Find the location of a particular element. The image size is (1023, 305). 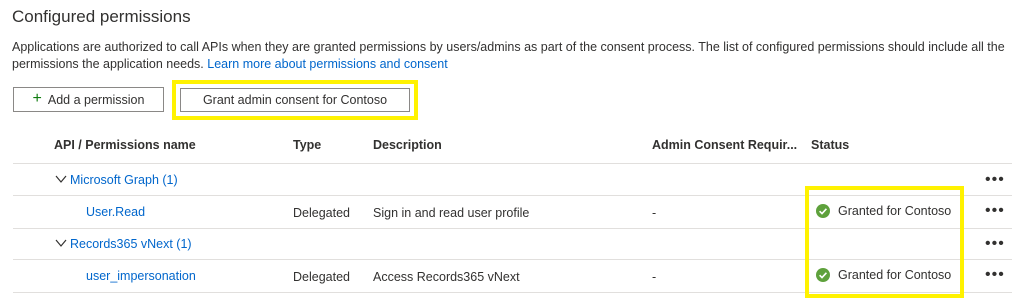

column-header-description: Description is located at coordinates (407, 145).